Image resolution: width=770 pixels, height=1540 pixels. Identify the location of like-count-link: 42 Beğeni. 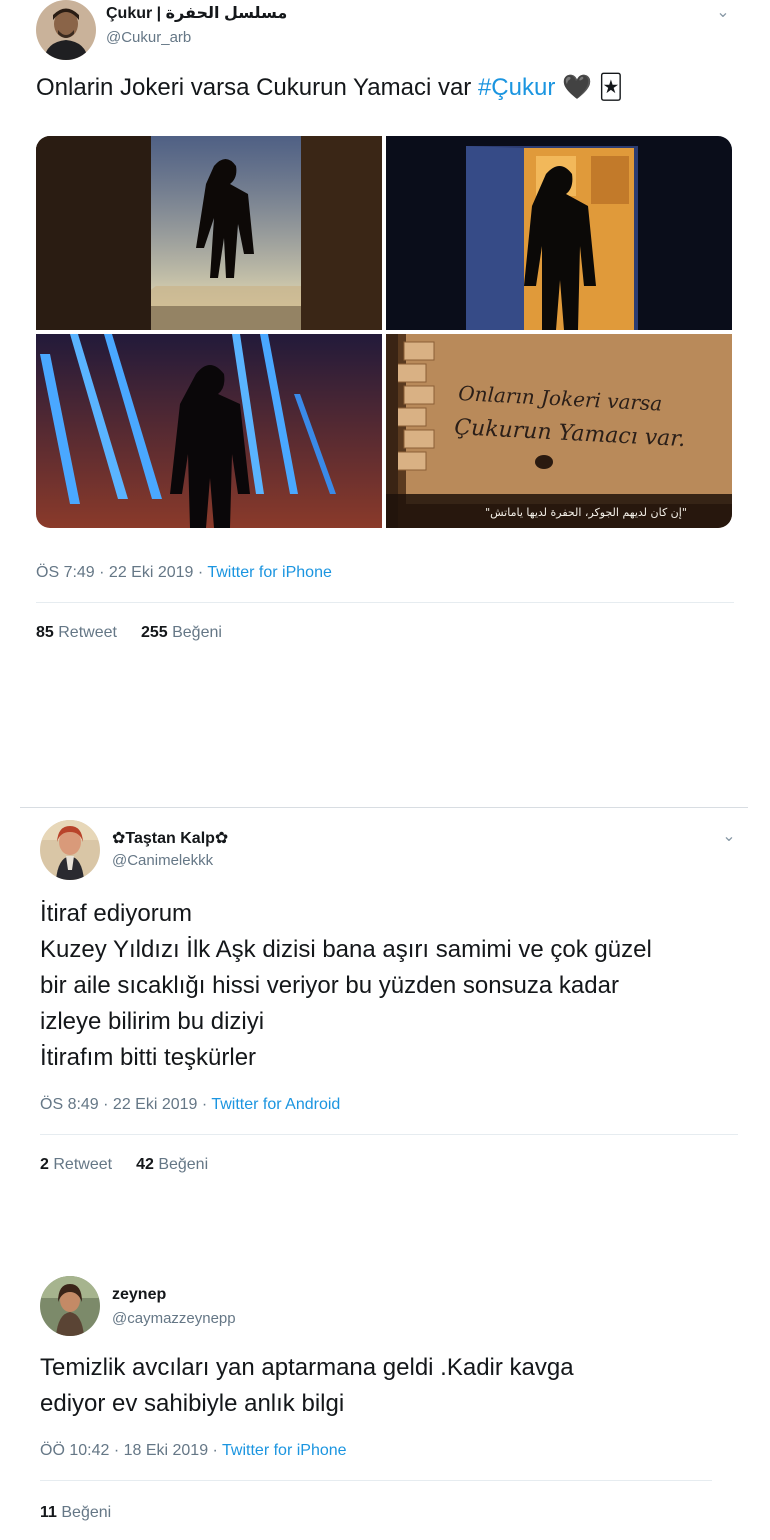
(172, 1164).